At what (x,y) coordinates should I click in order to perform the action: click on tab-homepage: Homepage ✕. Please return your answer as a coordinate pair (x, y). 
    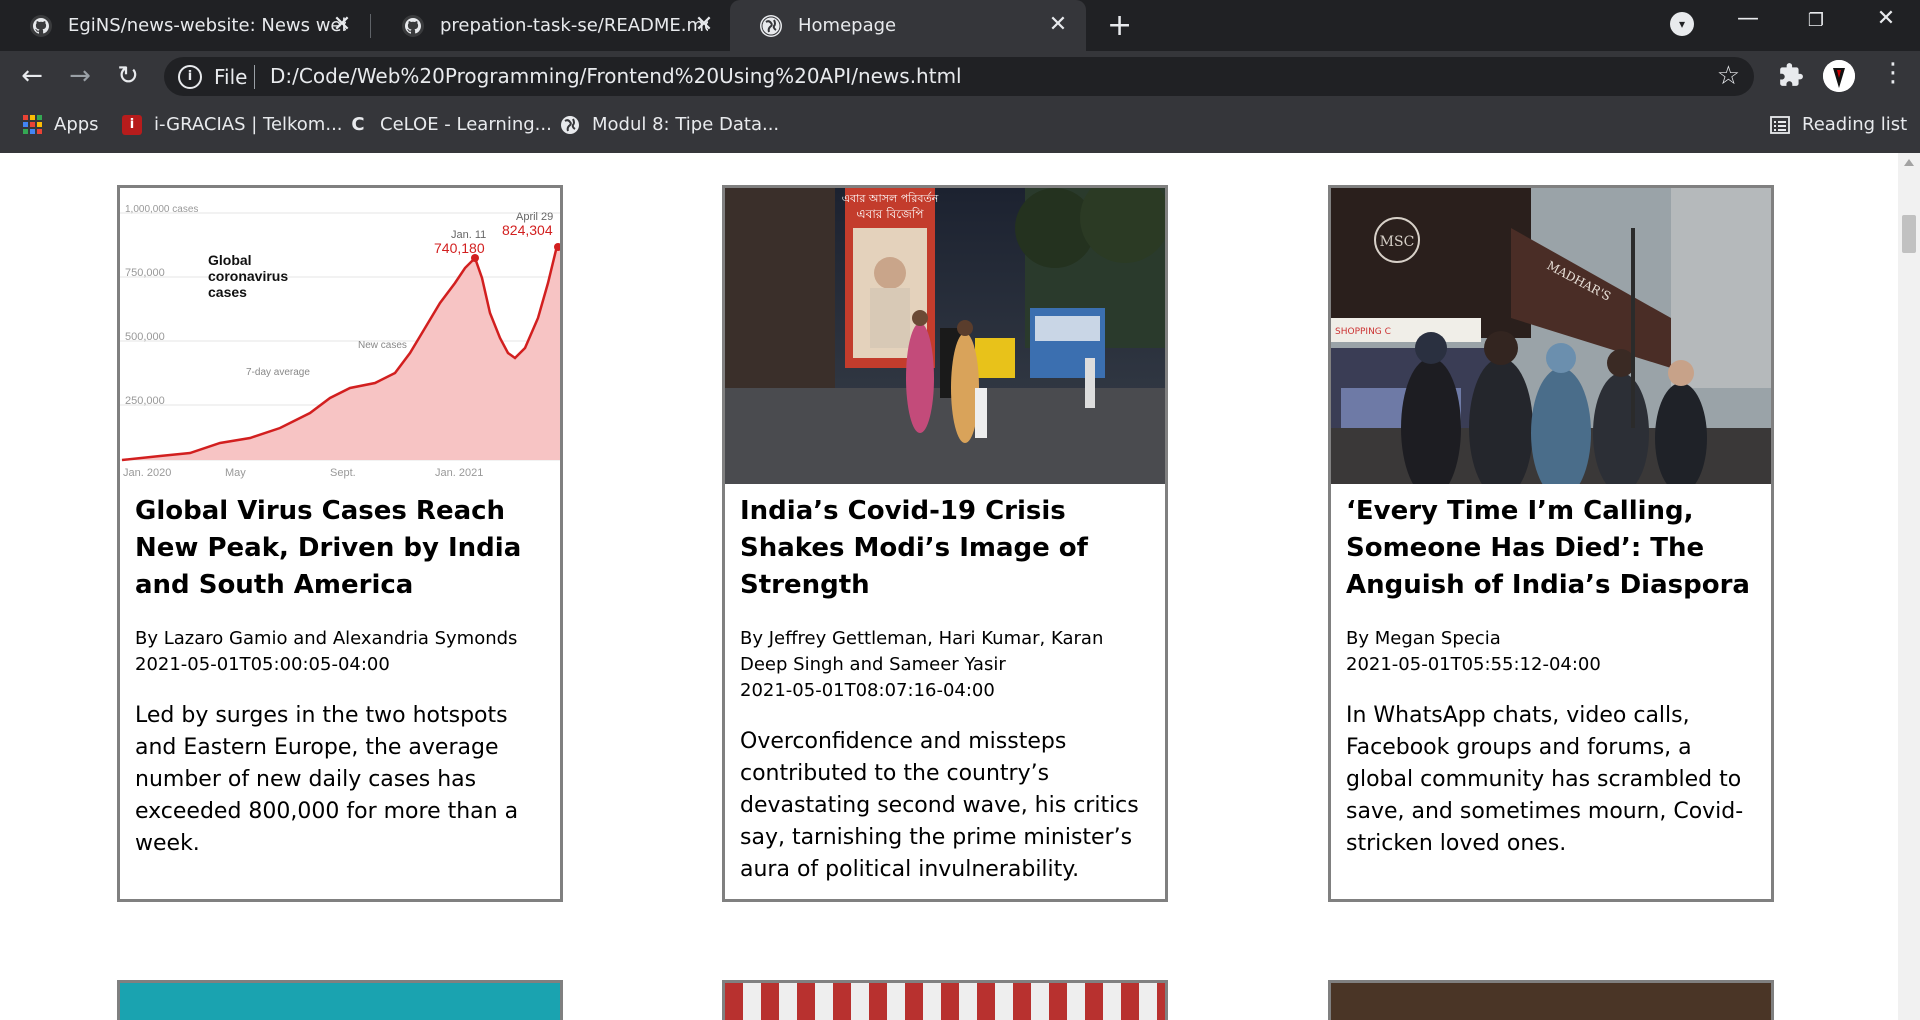
    Looking at the image, I should click on (908, 25).